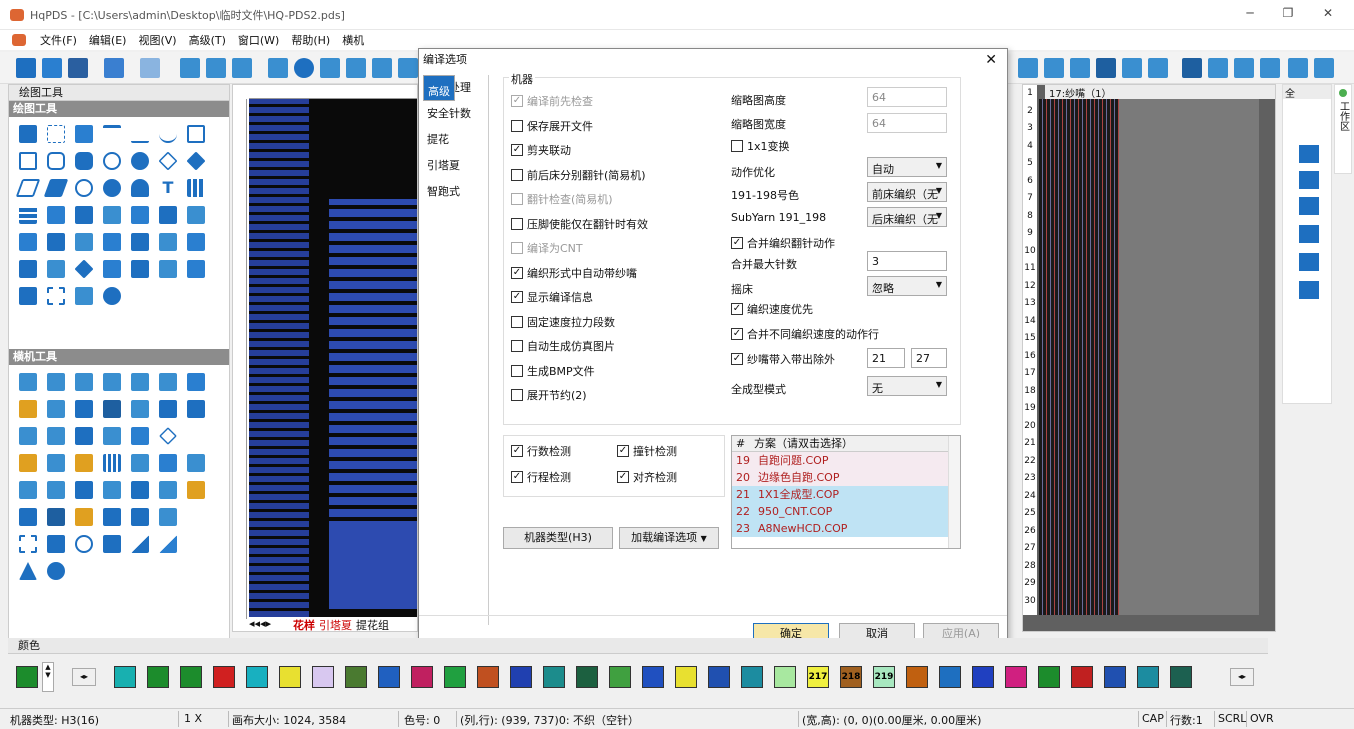 The width and height of the screenshot is (1354, 729). I want to click on thumb-height-input: 64, so click(907, 97).